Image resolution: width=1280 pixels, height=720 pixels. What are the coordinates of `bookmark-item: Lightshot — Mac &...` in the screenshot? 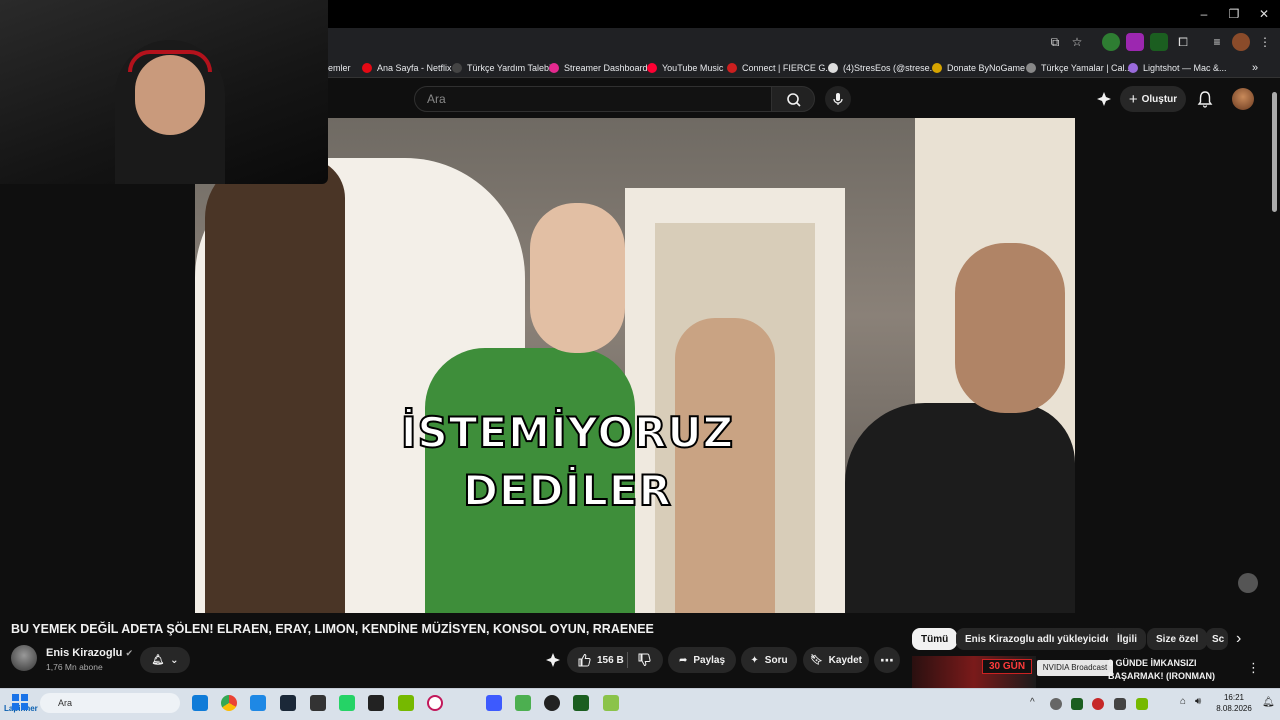 It's located at (1177, 68).